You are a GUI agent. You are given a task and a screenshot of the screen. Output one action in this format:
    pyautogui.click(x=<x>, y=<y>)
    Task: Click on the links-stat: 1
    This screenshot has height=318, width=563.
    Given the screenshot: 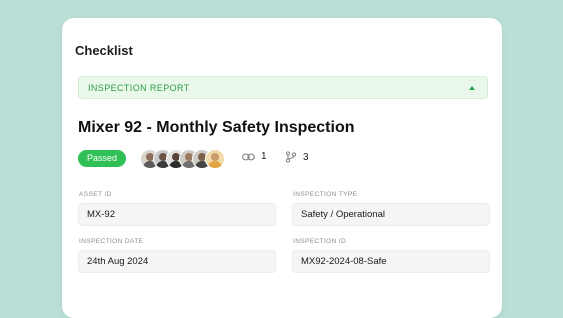 What is the action you would take?
    pyautogui.click(x=254, y=156)
    